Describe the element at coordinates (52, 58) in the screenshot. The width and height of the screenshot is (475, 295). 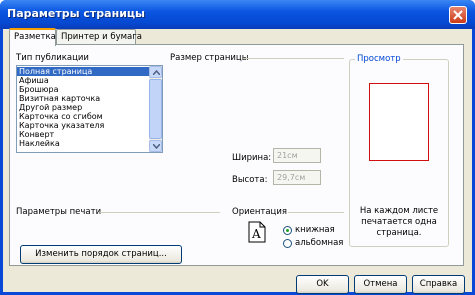
I see `publication-type-label: Тип публикации` at that location.